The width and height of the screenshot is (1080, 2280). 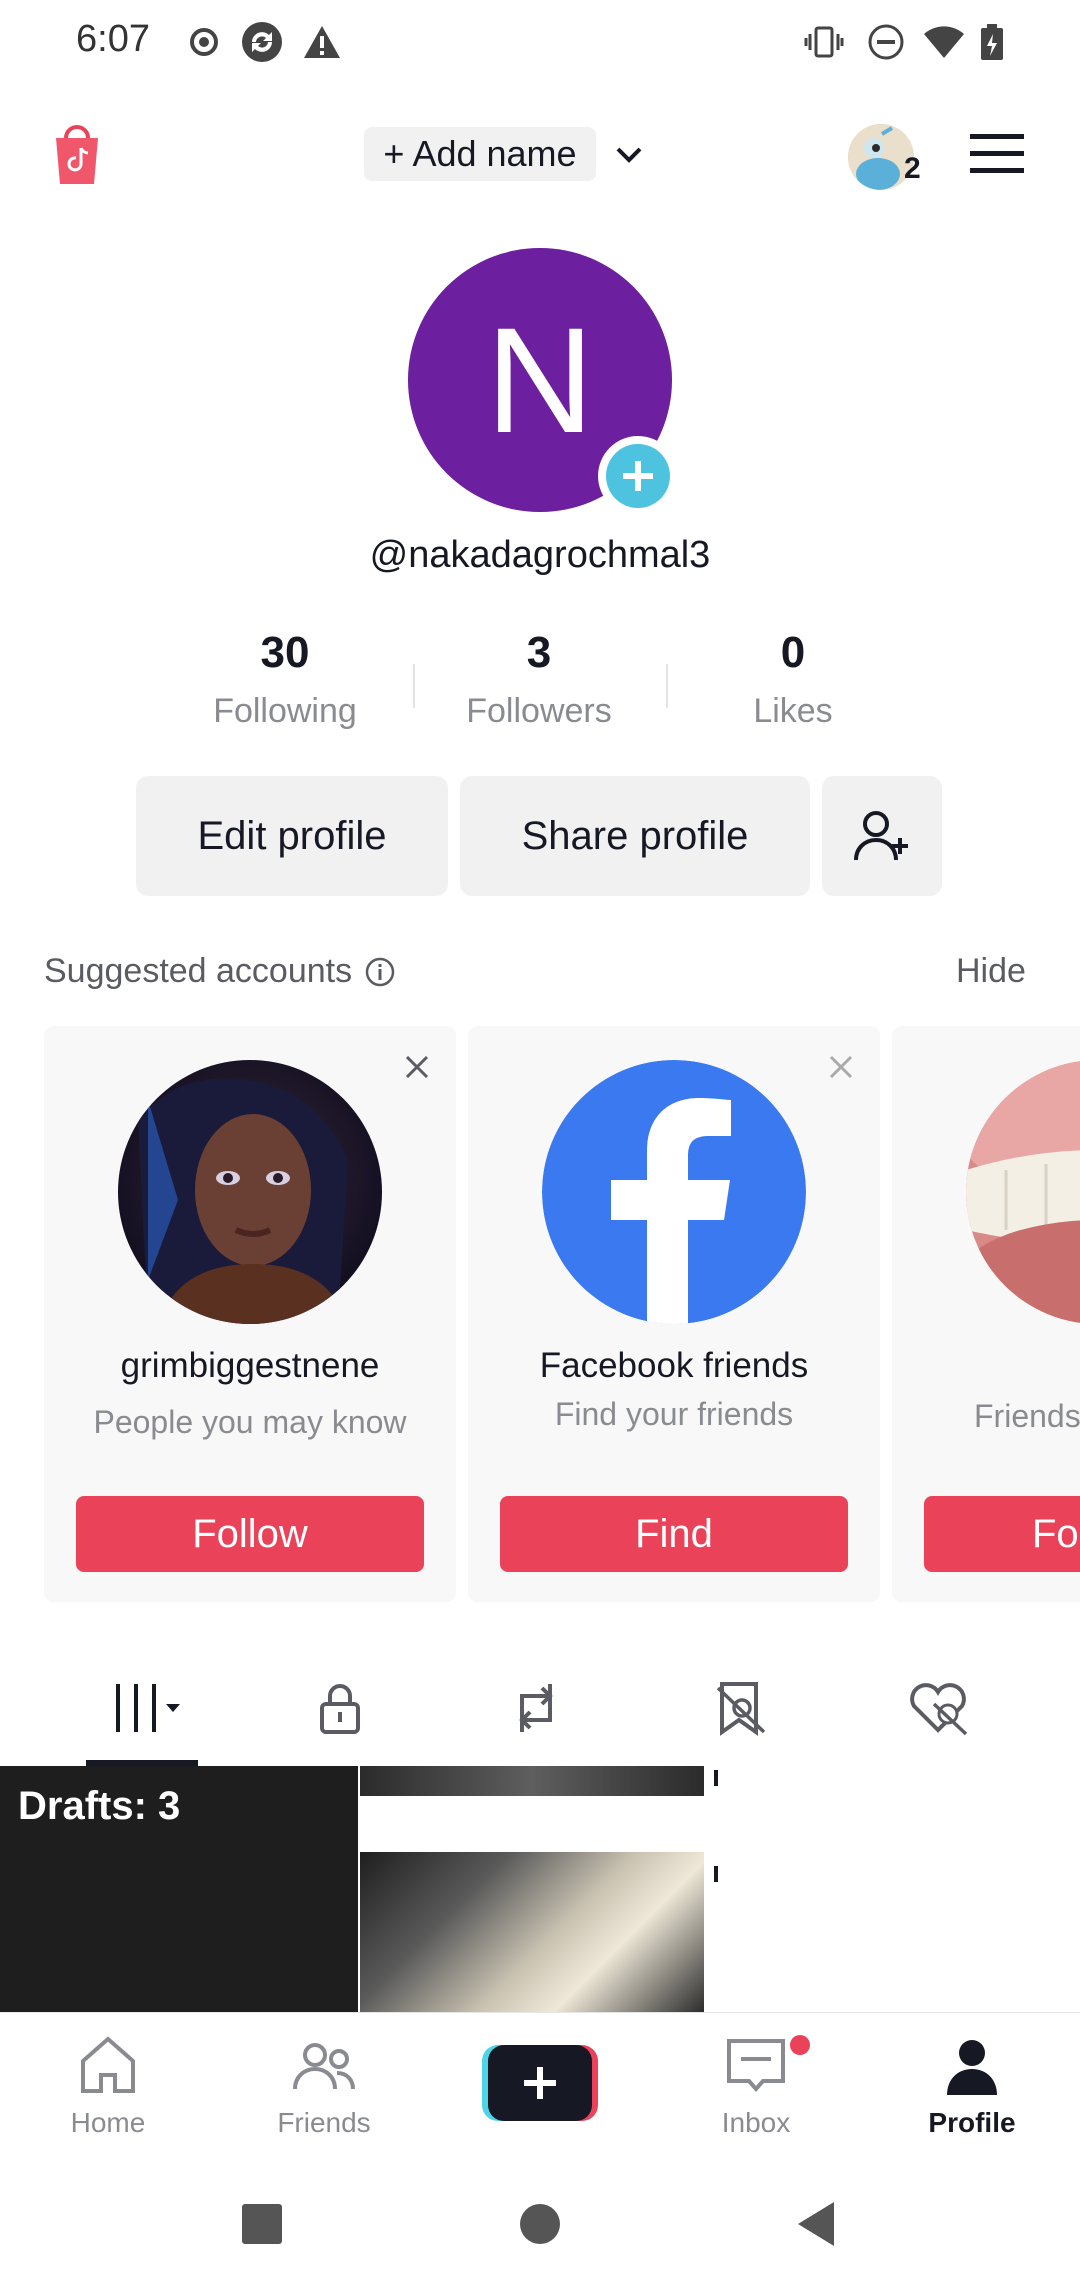 What do you see at coordinates (540, 45) in the screenshot?
I see `status-bar: 6:07` at bounding box center [540, 45].